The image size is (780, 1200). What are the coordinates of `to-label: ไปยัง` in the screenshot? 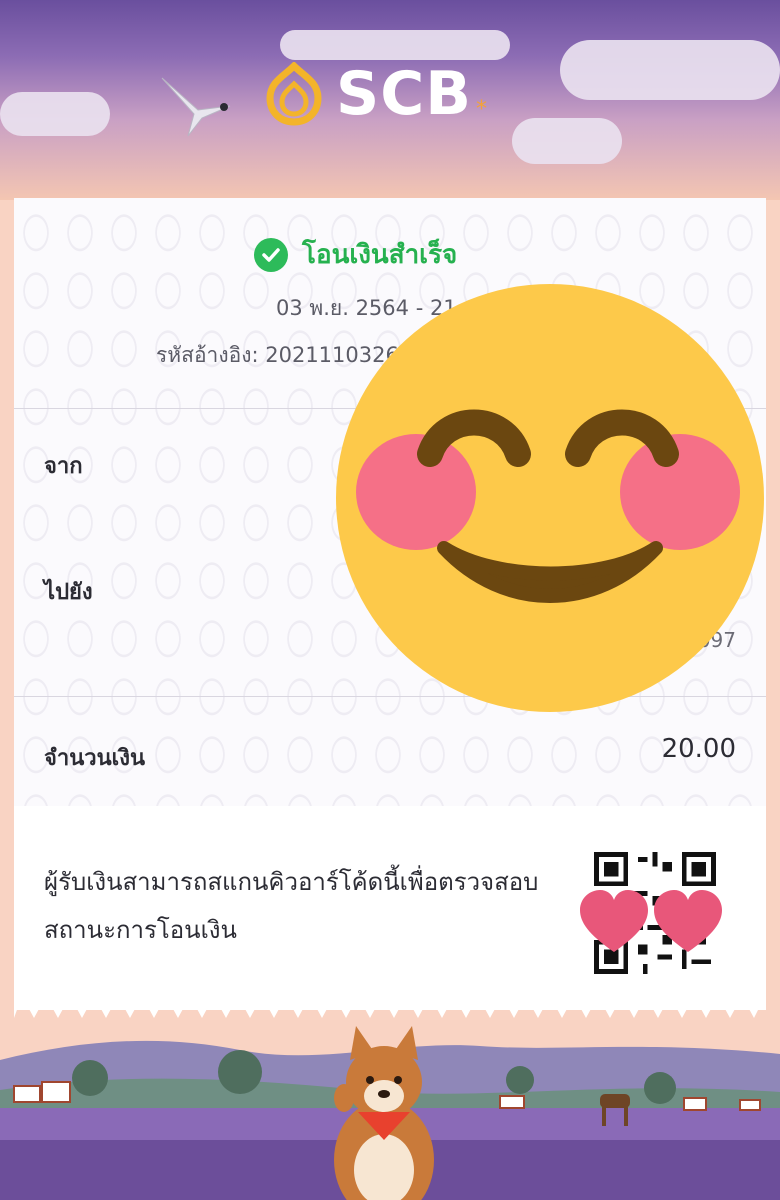 It's located at (68, 592).